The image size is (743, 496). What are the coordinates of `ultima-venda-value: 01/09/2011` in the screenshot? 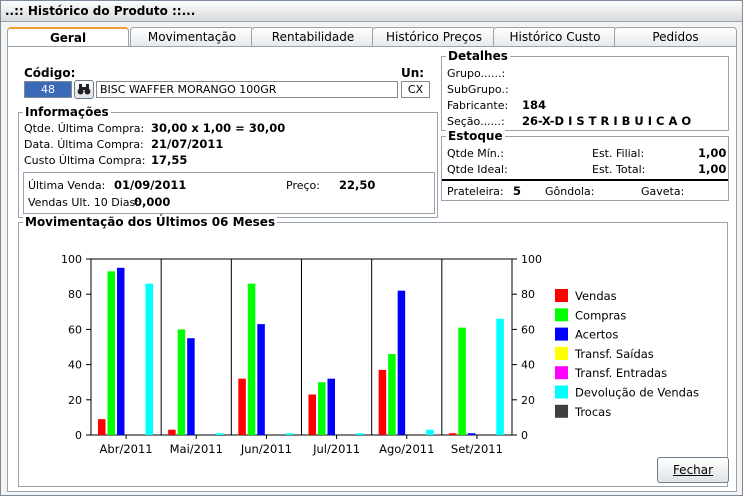 It's located at (150, 185).